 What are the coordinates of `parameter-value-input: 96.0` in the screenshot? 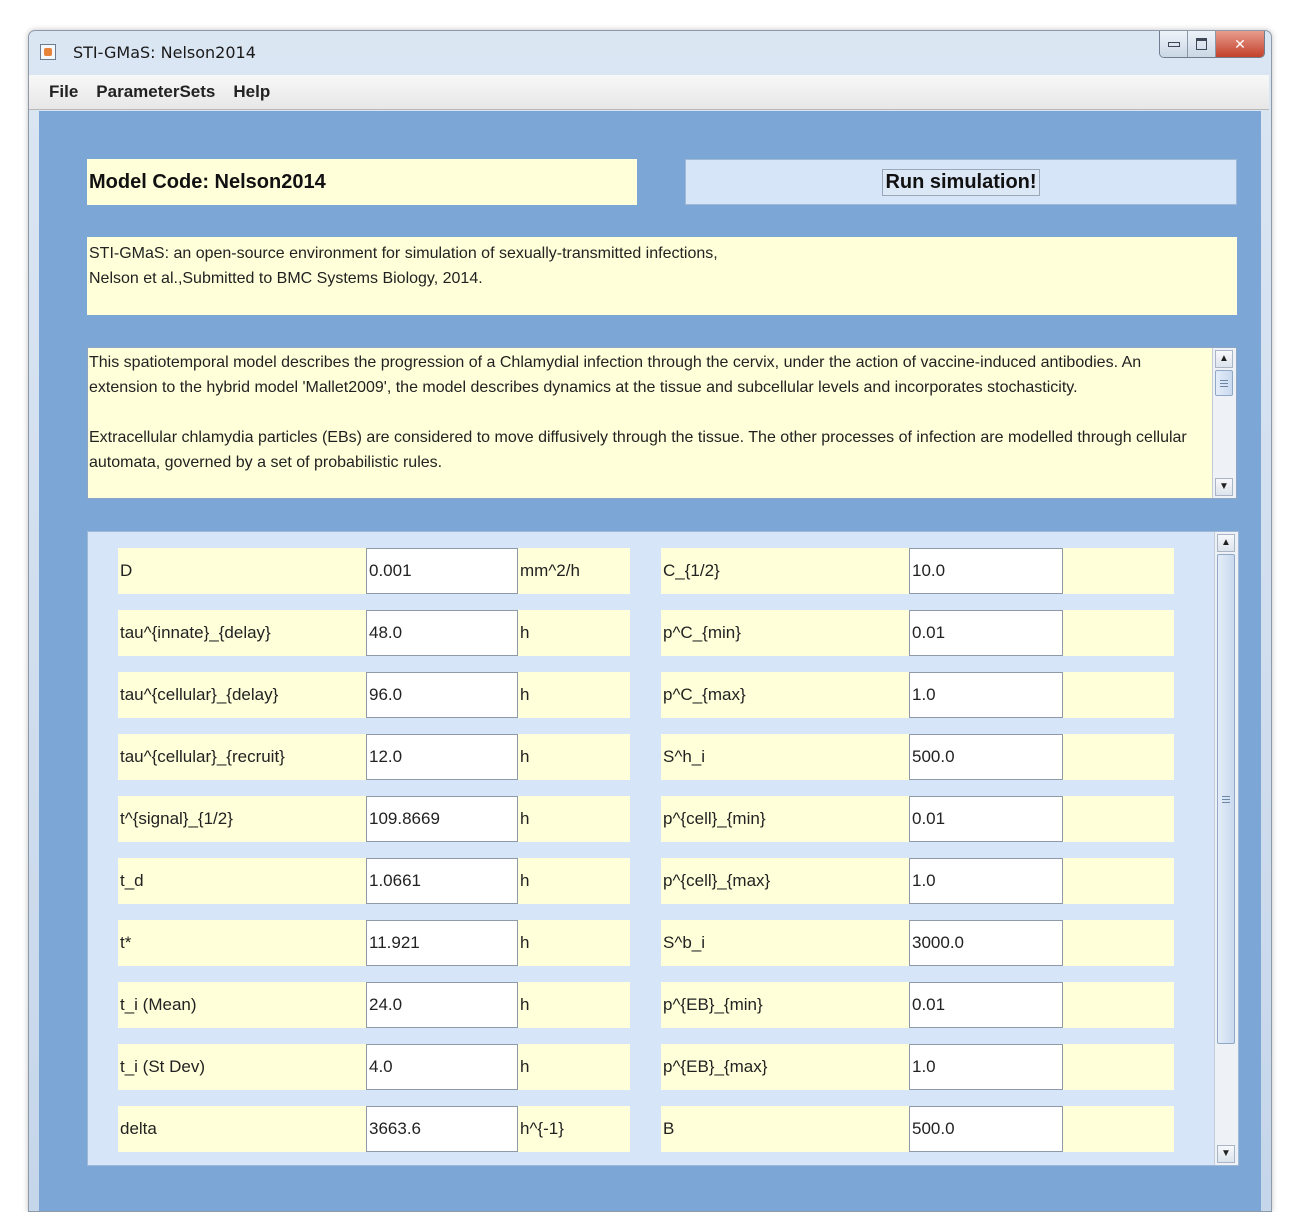 It's located at (442, 695).